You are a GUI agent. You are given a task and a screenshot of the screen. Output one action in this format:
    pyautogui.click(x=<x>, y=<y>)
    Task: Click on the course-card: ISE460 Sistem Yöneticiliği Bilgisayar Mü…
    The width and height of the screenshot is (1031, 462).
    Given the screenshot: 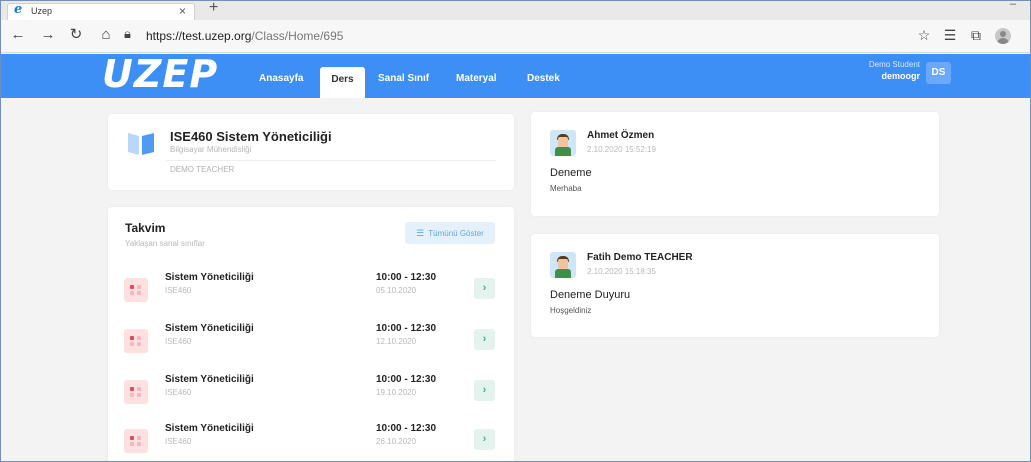 What is the action you would take?
    pyautogui.click(x=311, y=152)
    